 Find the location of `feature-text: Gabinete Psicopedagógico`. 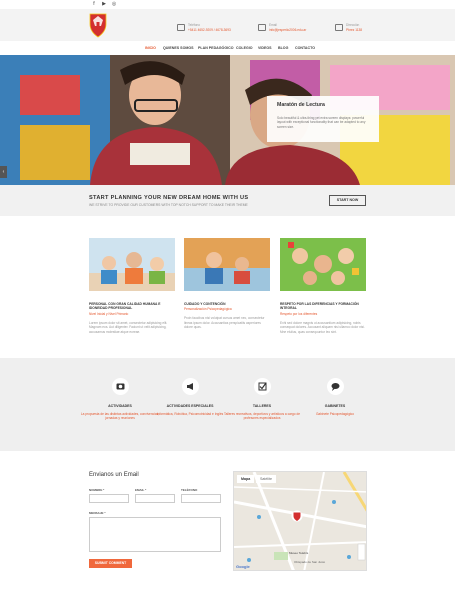

feature-text: Gabinete Psicopedagógico is located at coordinates (335, 414).